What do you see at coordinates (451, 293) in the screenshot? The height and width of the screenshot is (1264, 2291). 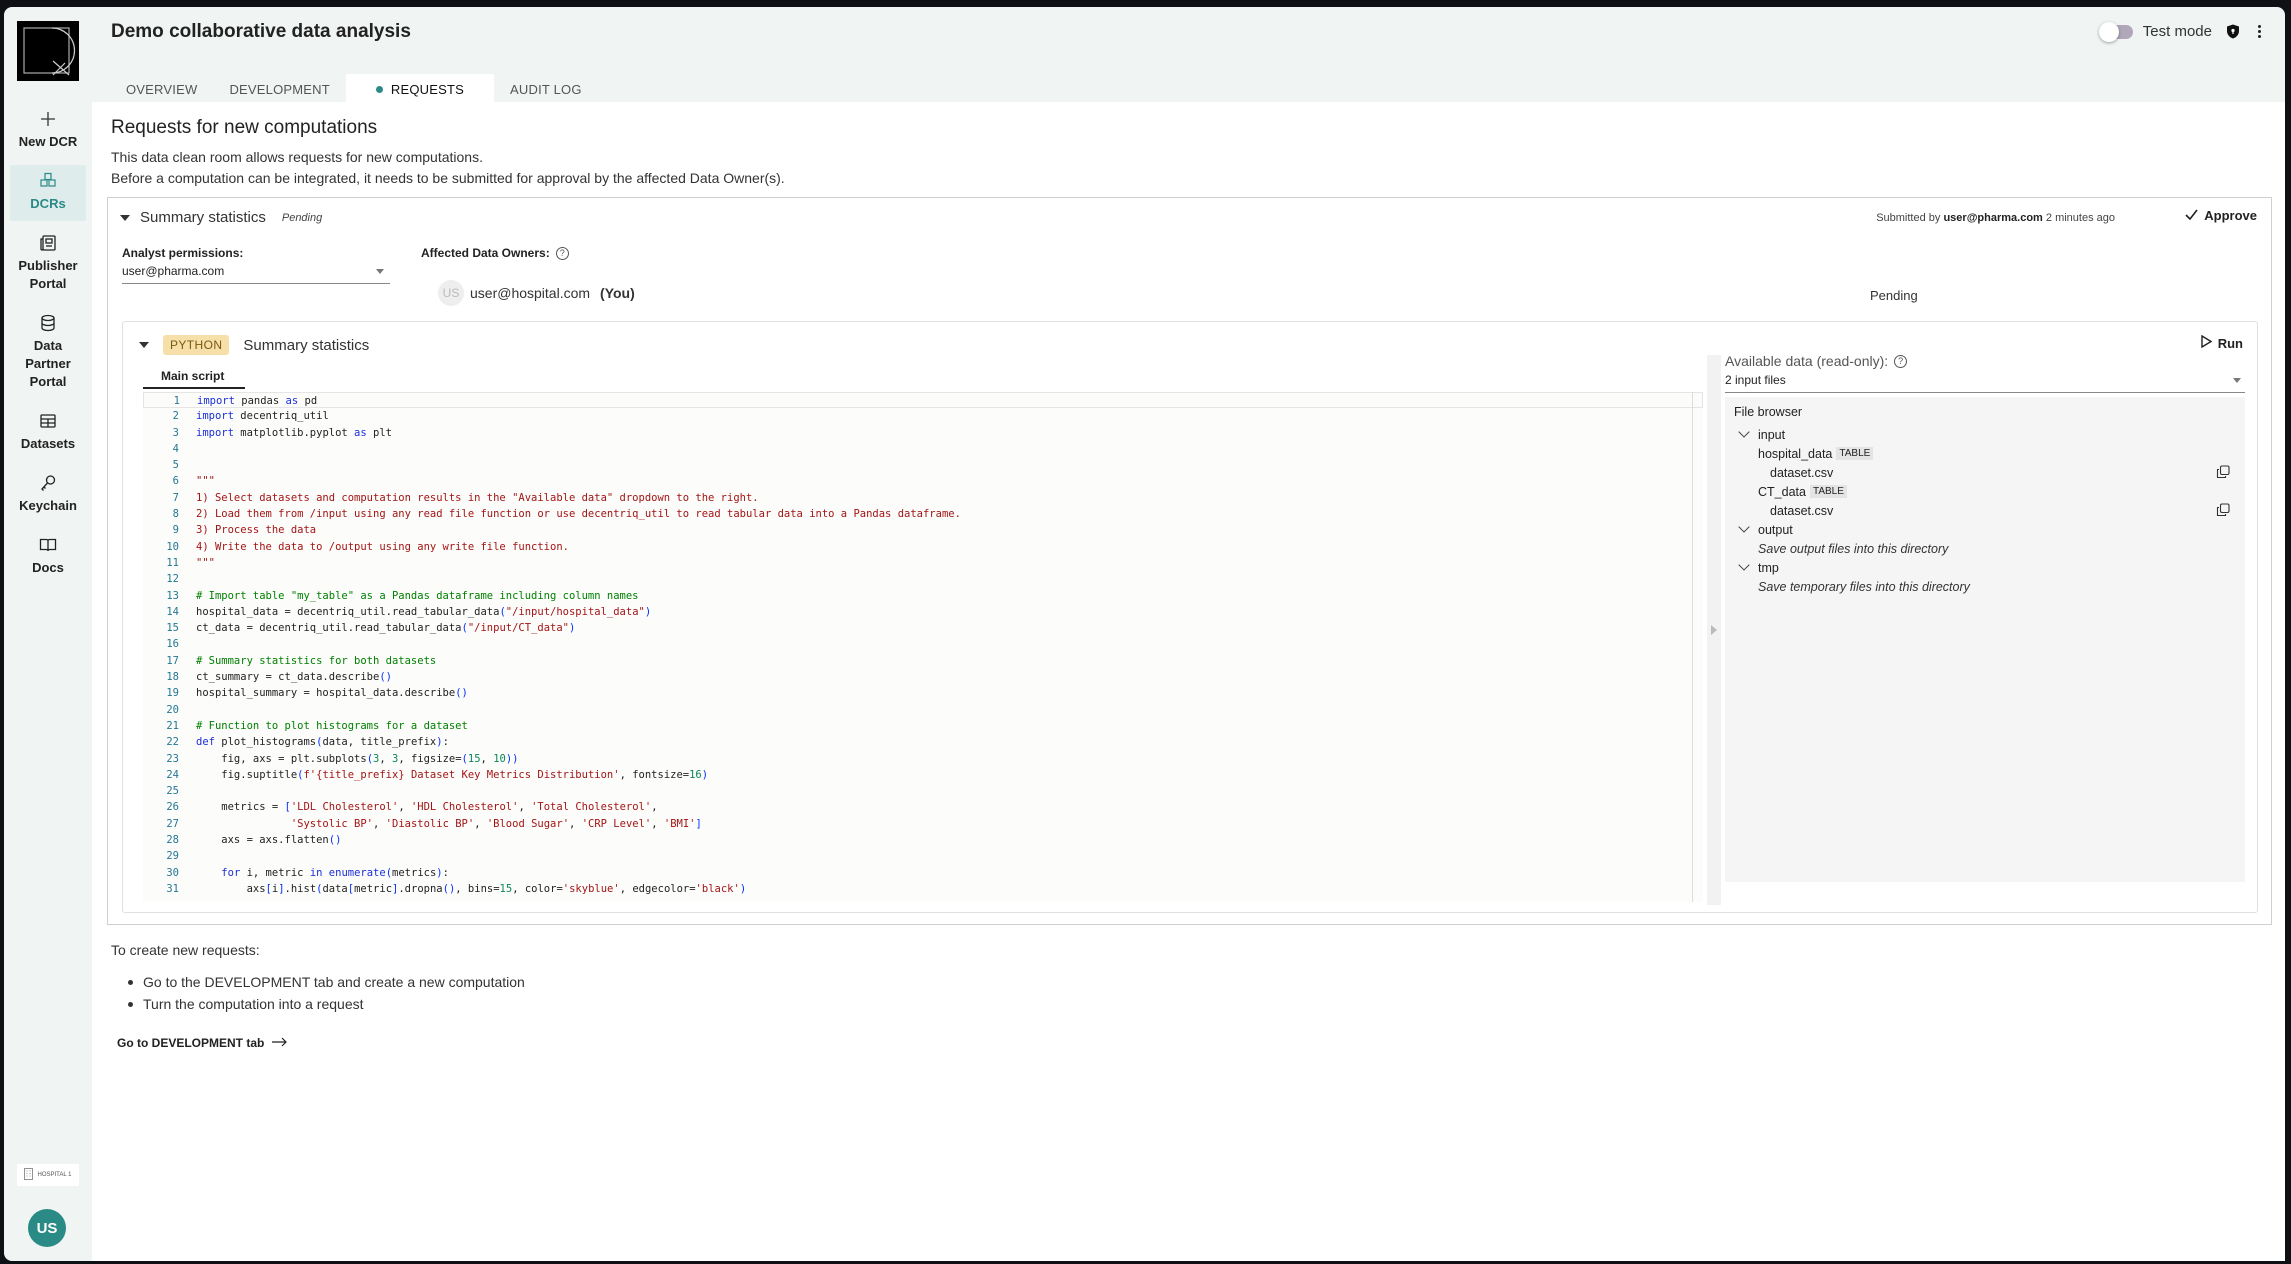 I see `owner-avatar: US` at bounding box center [451, 293].